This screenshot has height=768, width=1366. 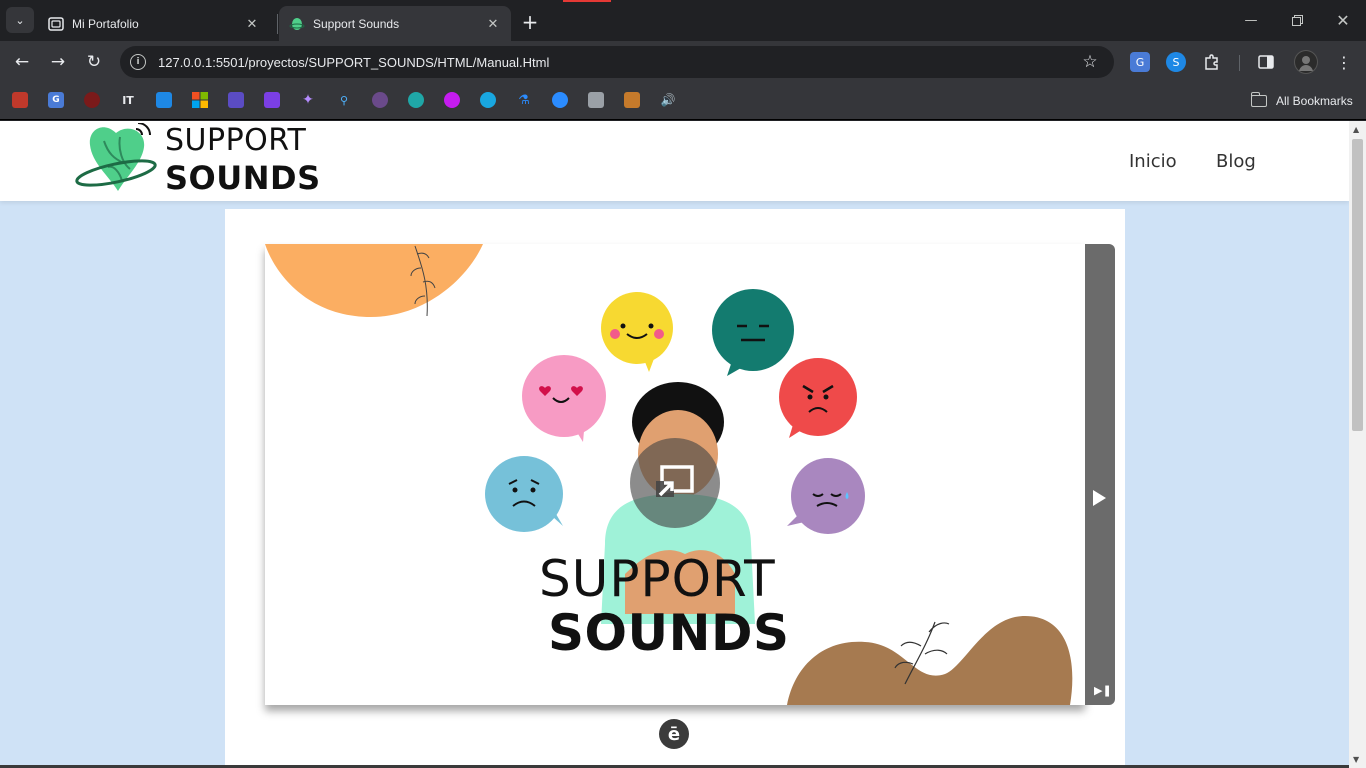 I want to click on fullscreen-button, so click(x=675, y=483).